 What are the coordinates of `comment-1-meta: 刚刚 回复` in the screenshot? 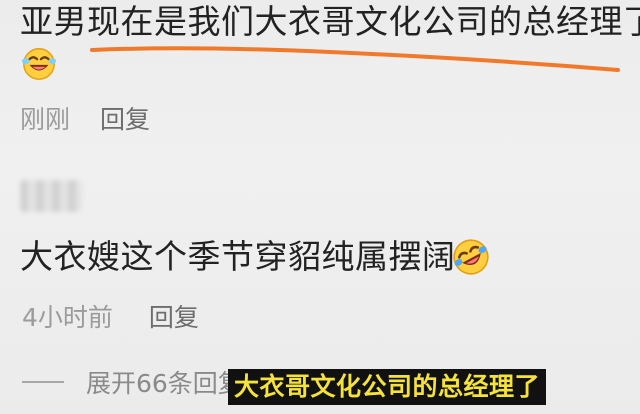 It's located at (85, 118).